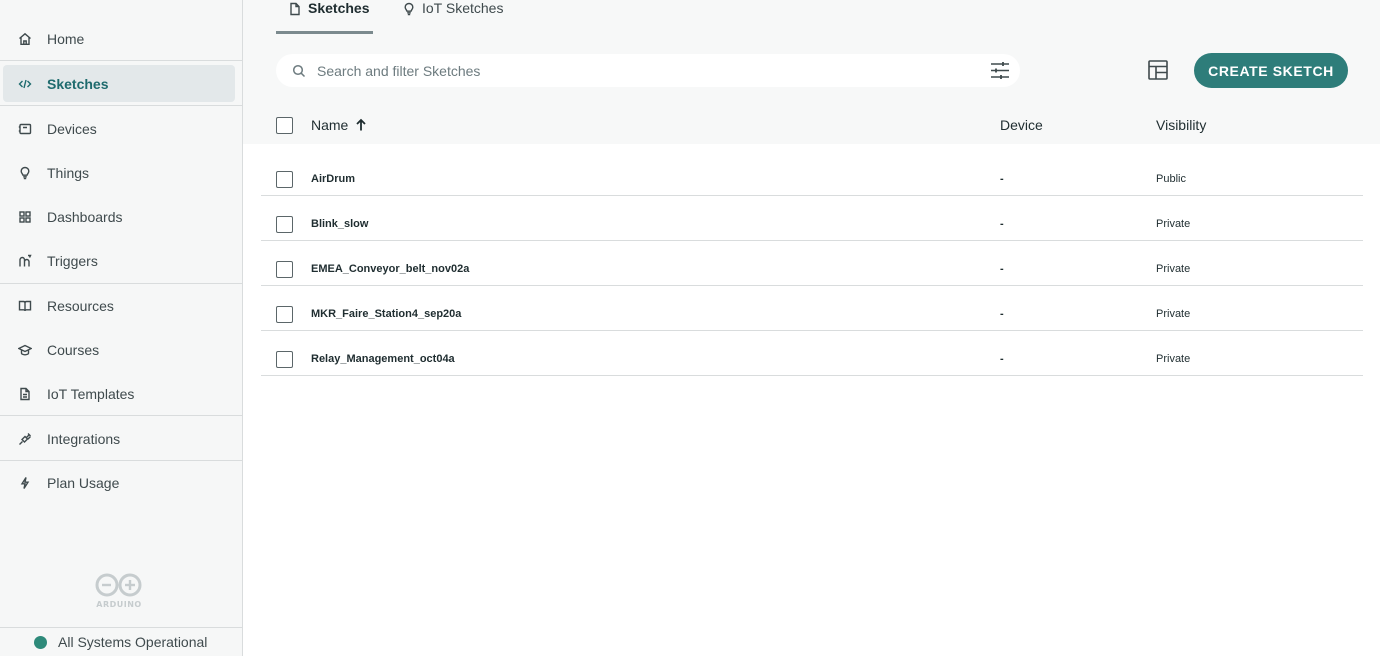  I want to click on column-header-name: Name, so click(339, 125).